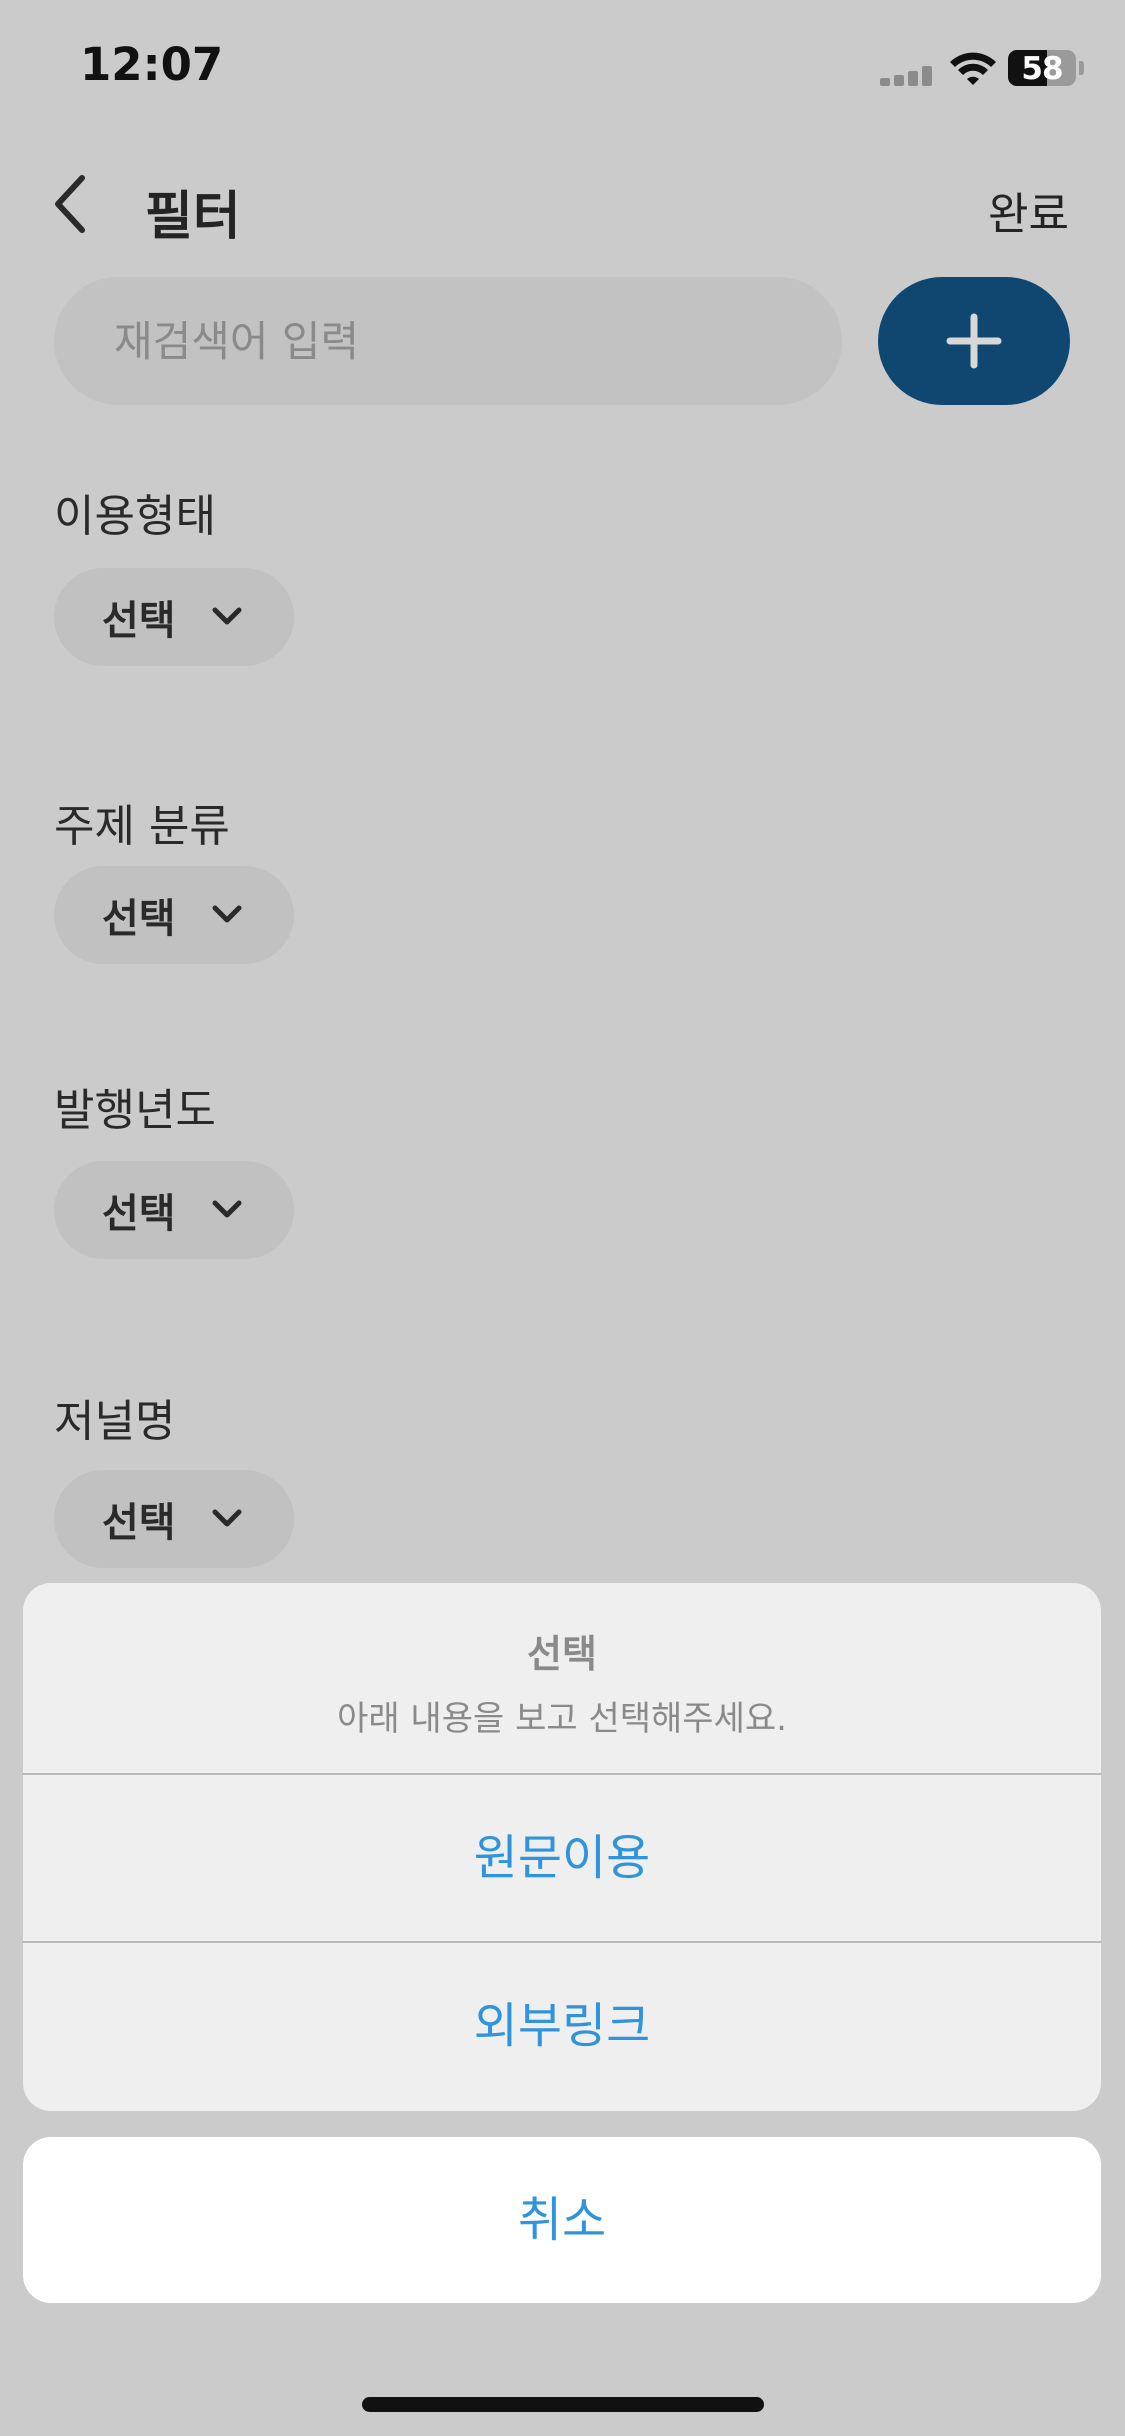 The image size is (1125, 2436). I want to click on usage-type-select: 선택, so click(174, 617).